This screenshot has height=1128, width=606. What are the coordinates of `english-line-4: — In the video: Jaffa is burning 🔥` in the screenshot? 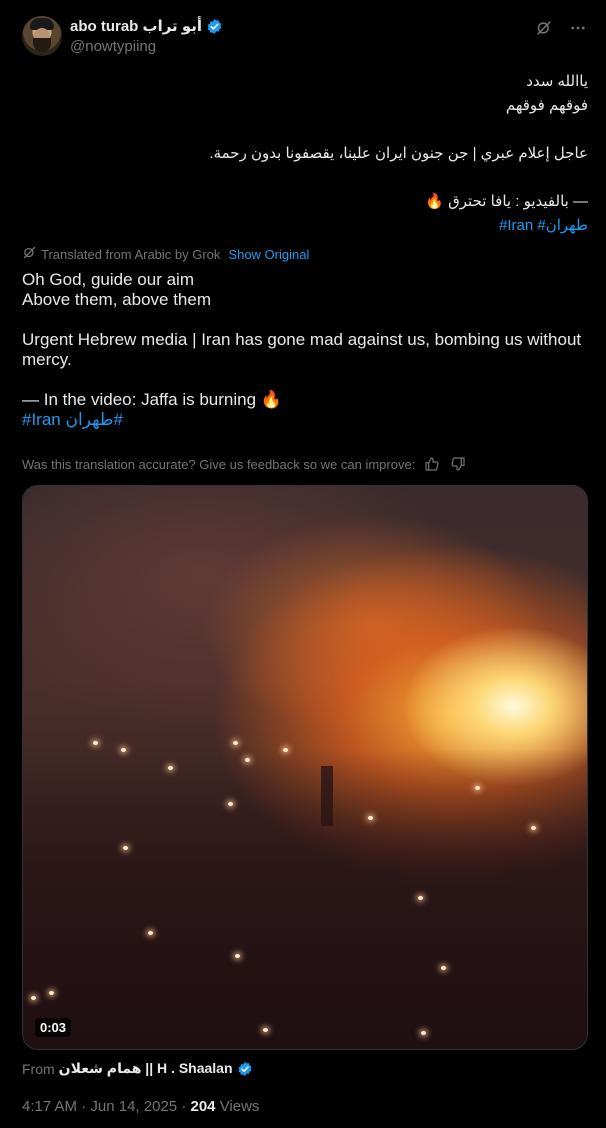 It's located at (152, 399).